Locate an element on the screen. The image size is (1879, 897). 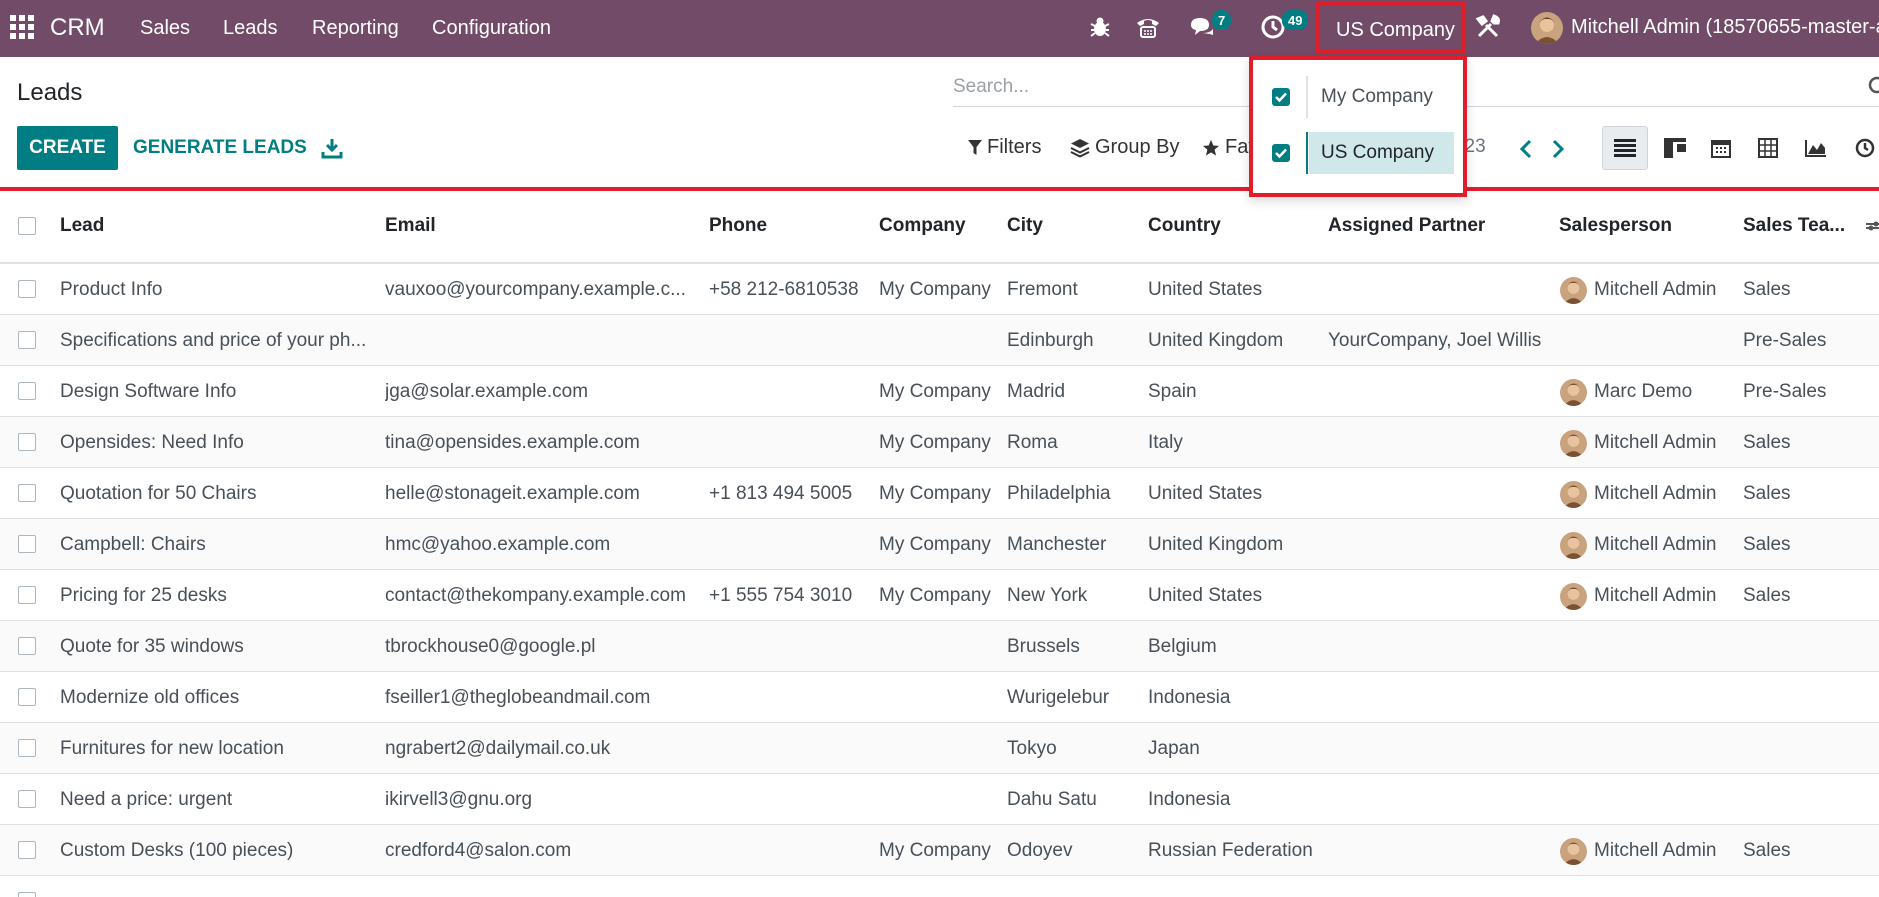
group-by-label: Group By is located at coordinates (1137, 147).